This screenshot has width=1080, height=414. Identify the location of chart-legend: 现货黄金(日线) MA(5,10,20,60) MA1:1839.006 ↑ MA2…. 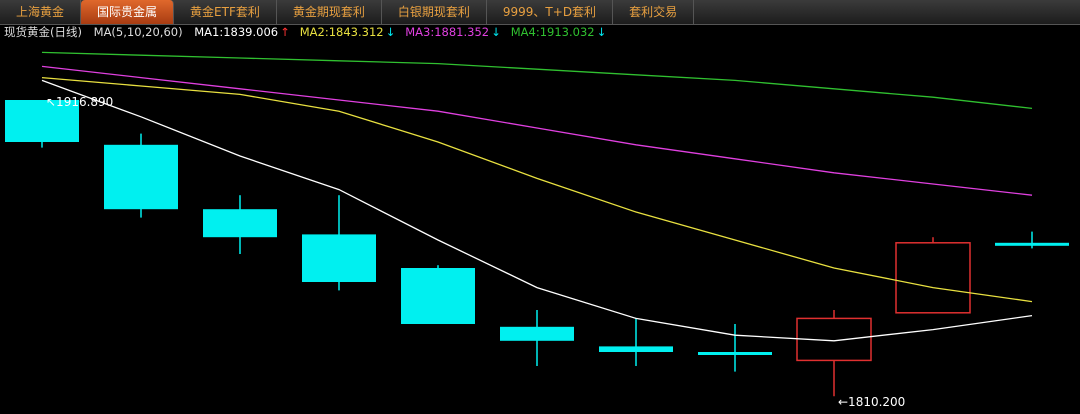
(308, 32).